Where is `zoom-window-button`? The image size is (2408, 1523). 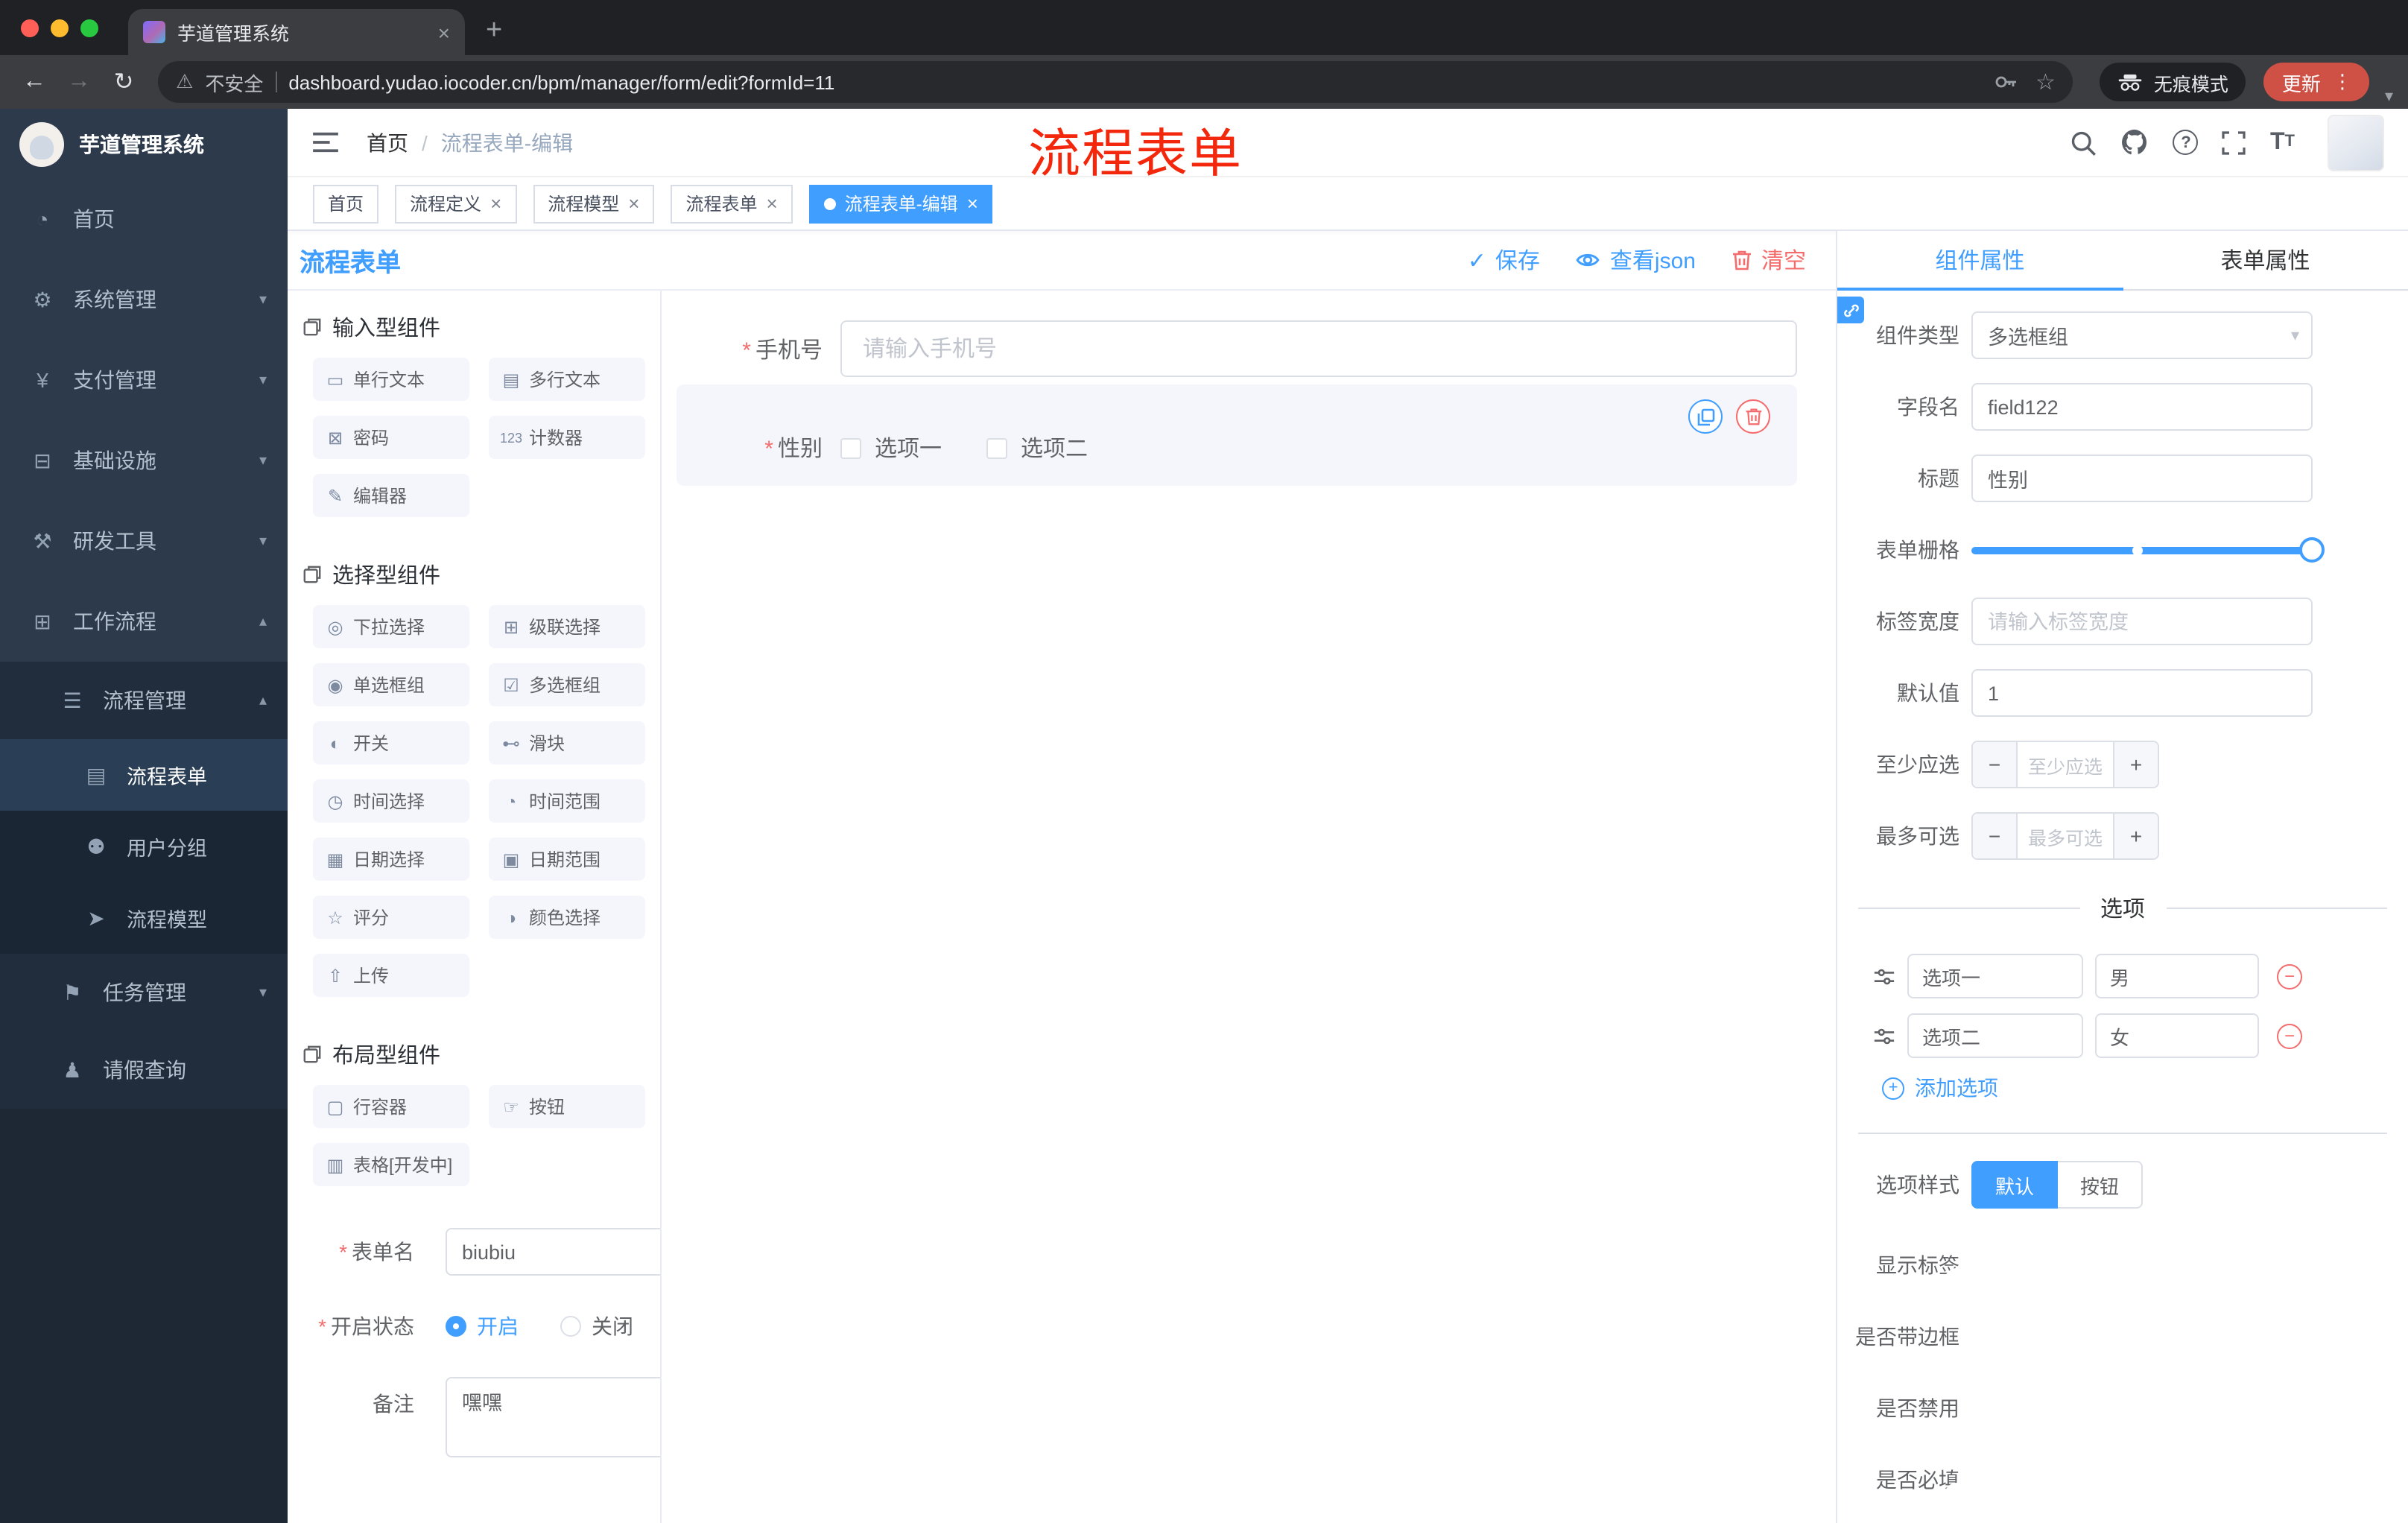 zoom-window-button is located at coordinates (89, 28).